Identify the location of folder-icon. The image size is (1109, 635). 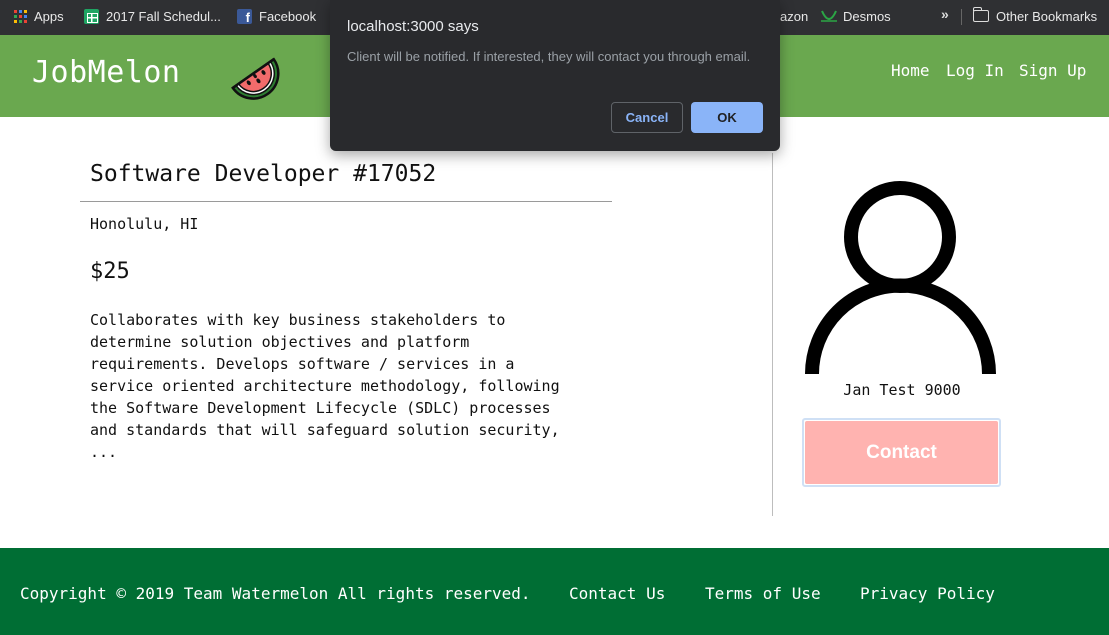
(980, 14).